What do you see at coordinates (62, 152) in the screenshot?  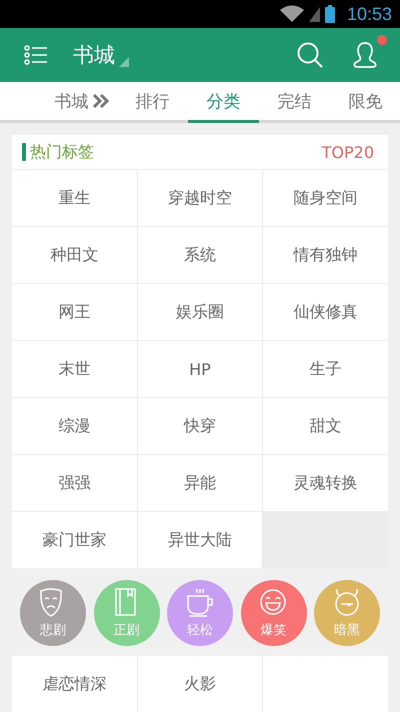 I see `section-title: 热门标签` at bounding box center [62, 152].